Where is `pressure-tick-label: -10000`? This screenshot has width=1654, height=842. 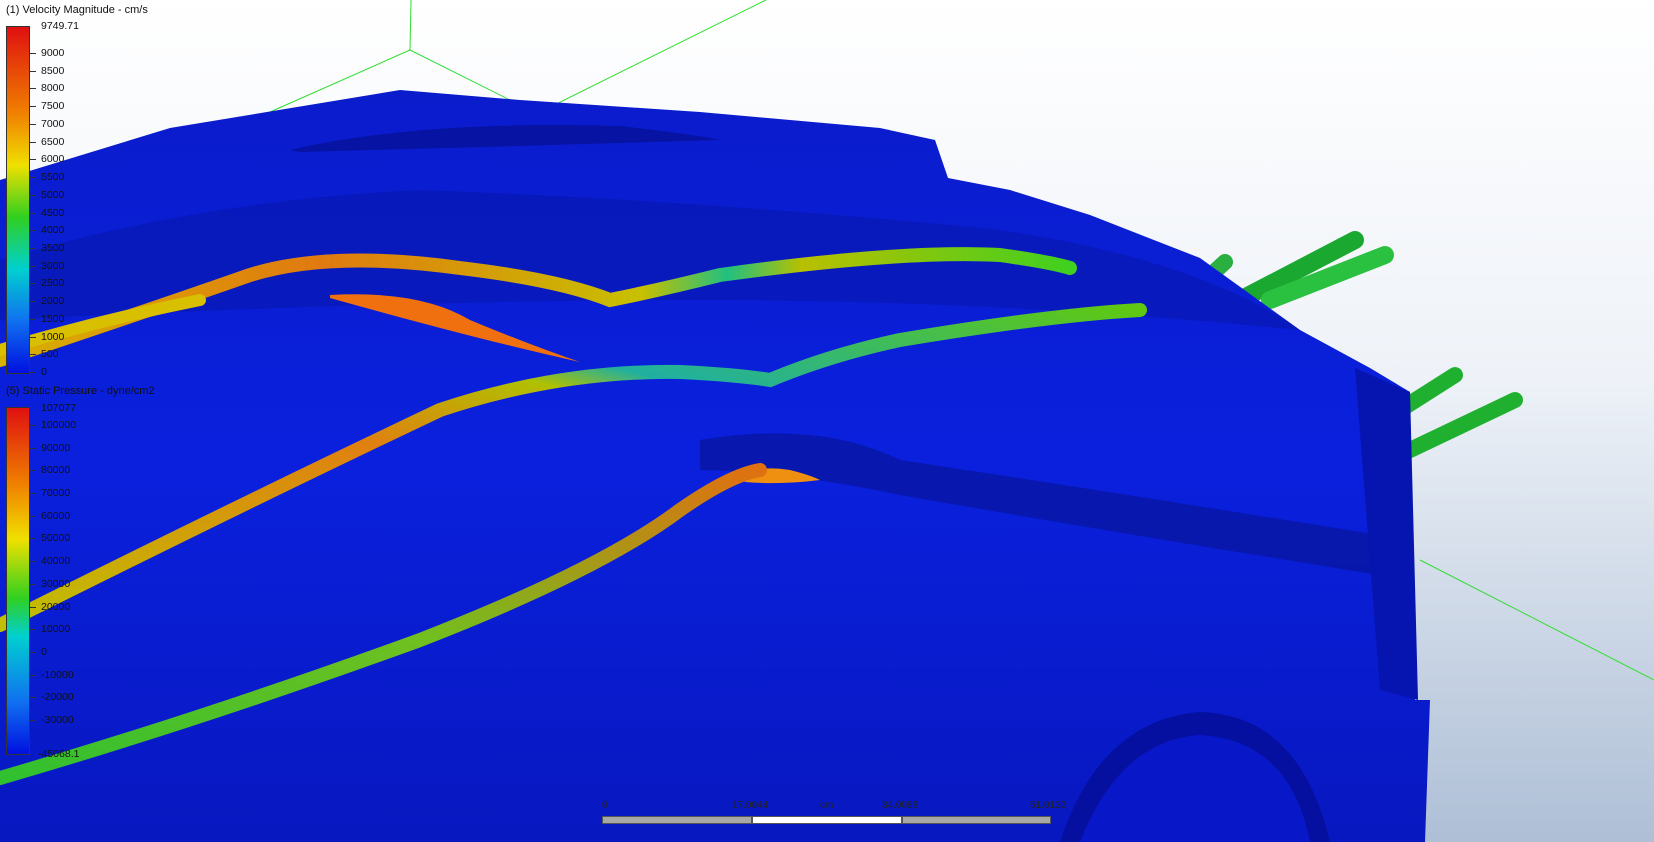 pressure-tick-label: -10000 is located at coordinates (57, 674).